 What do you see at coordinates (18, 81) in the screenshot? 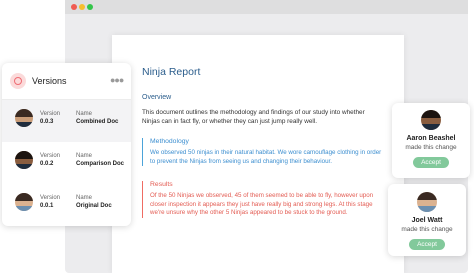
I see `history-icon` at bounding box center [18, 81].